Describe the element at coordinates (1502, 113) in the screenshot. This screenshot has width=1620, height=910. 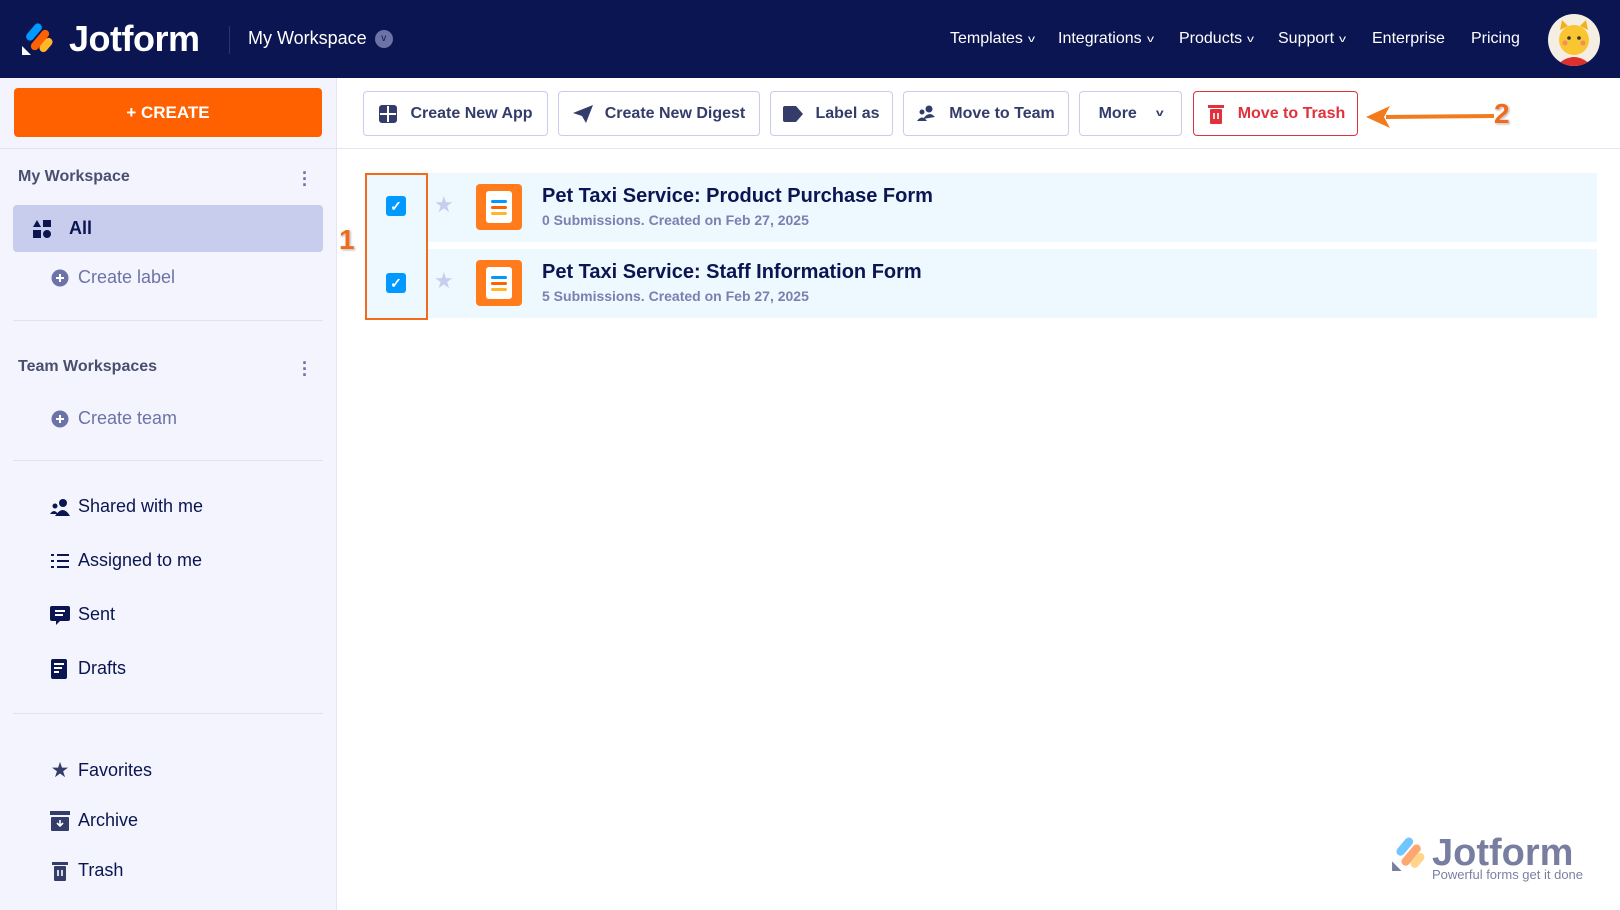
I see `annotation-step-2: 2` at that location.